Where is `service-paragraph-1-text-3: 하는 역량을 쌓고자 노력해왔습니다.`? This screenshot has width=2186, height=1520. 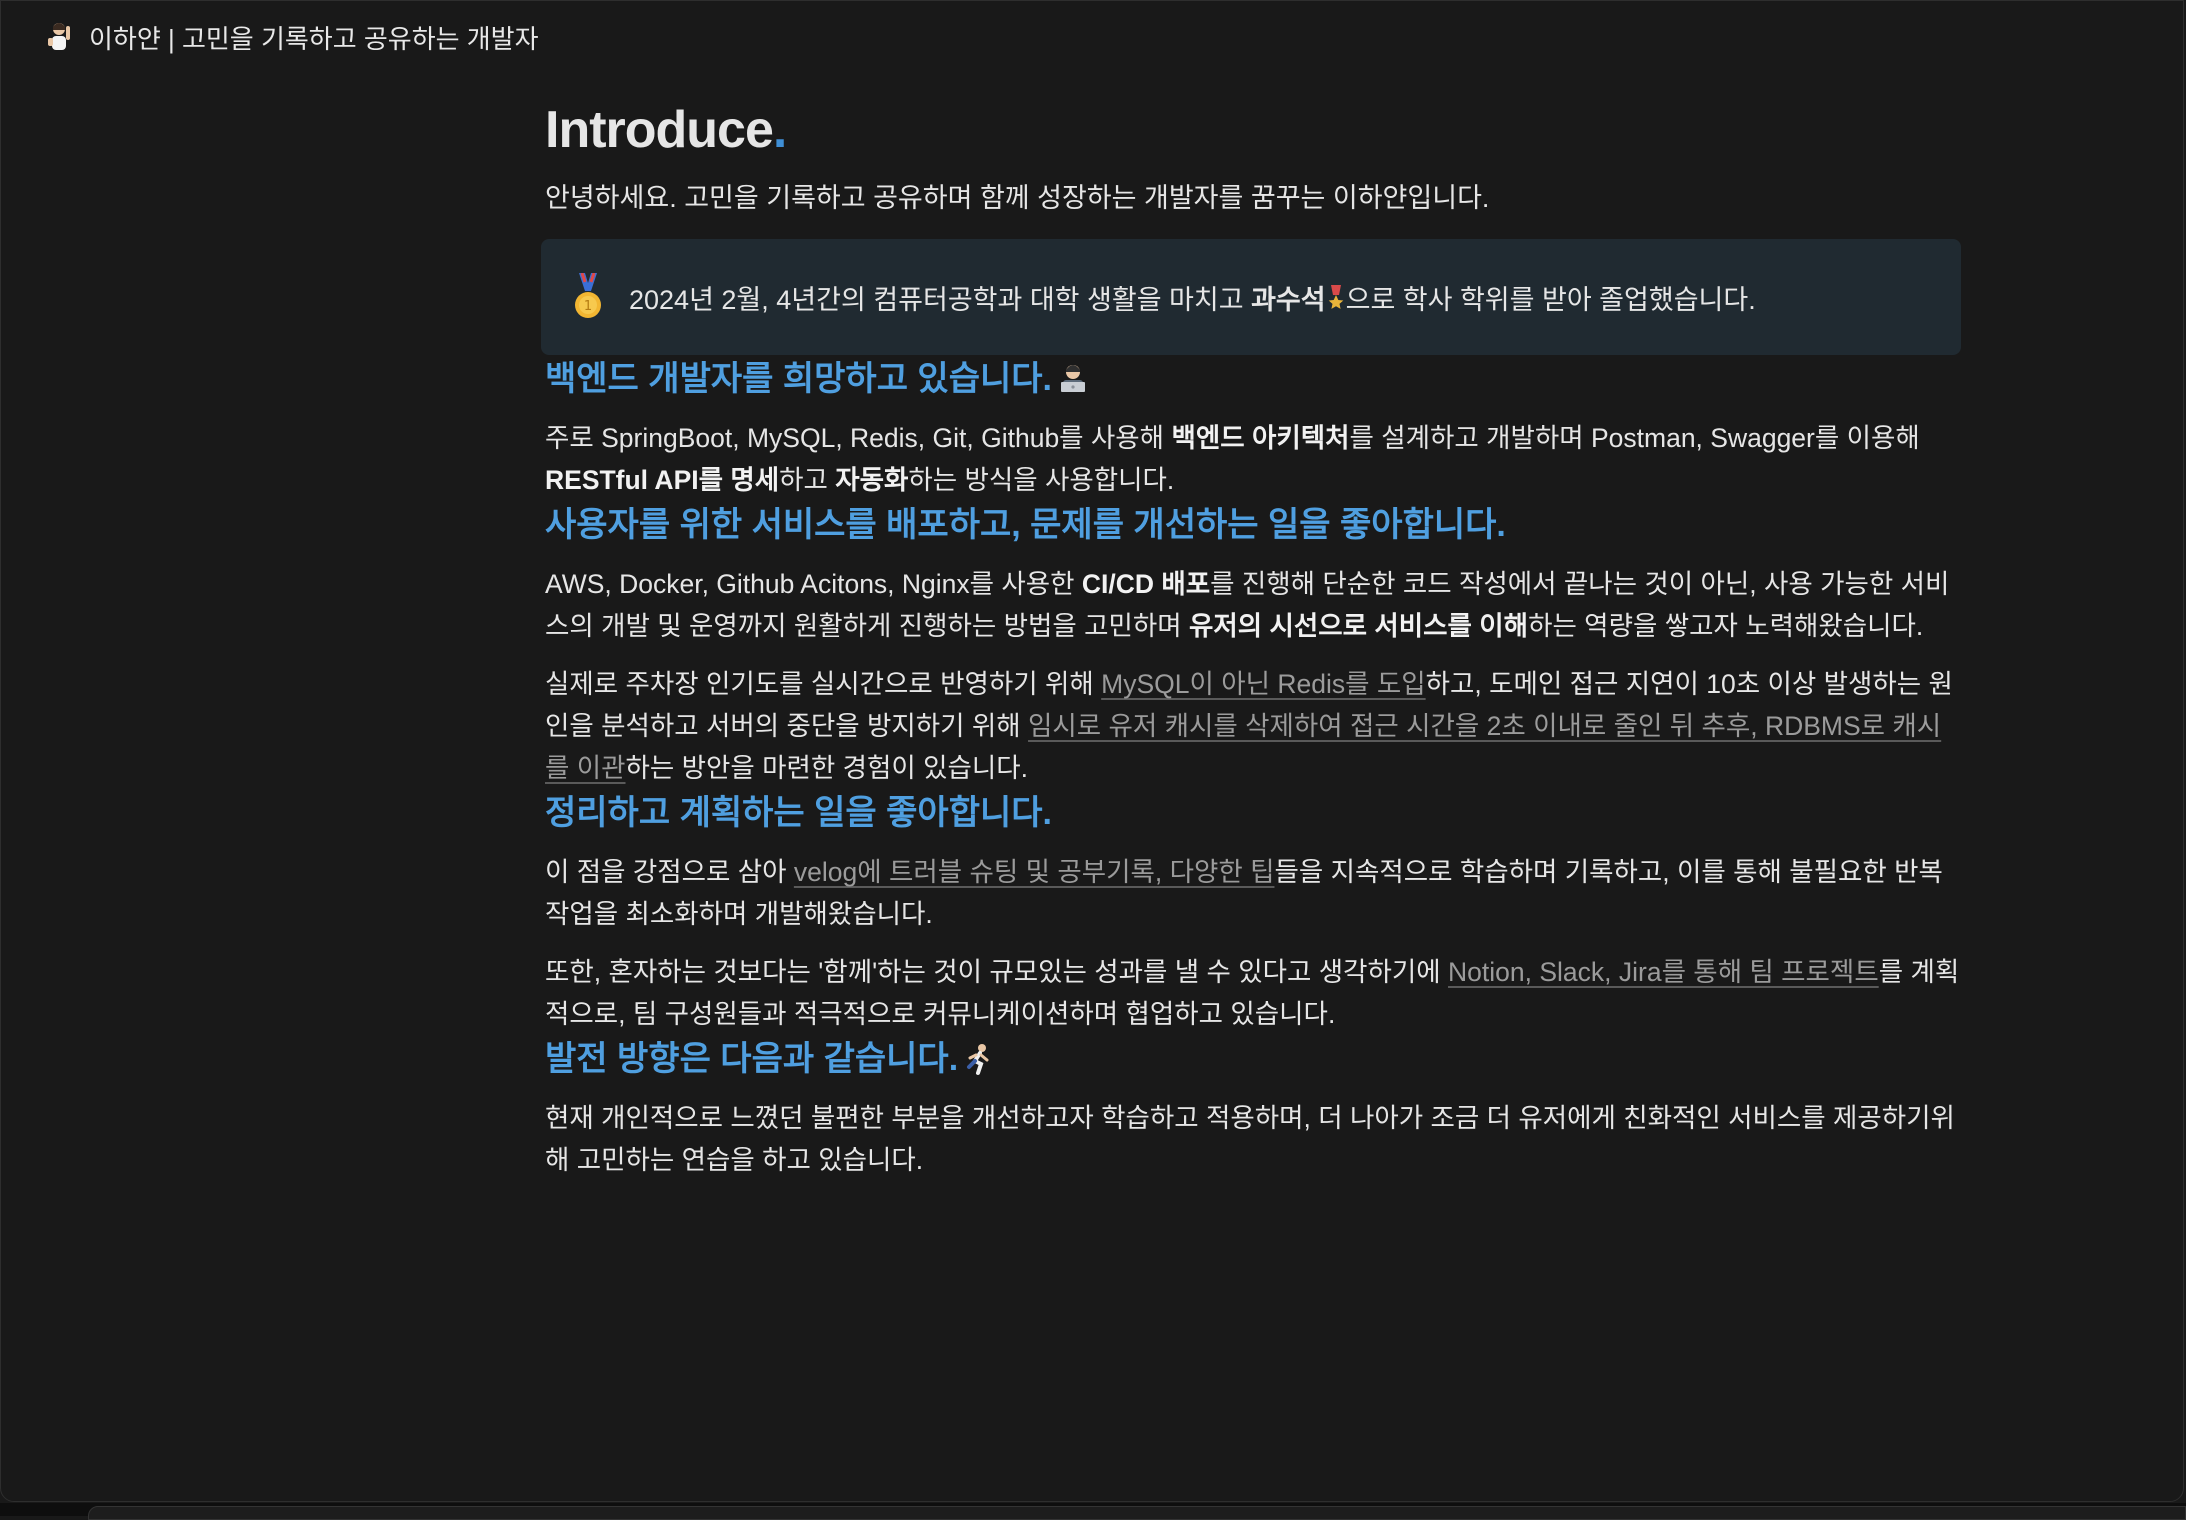 service-paragraph-1-text-3: 하는 역량을 쌓고자 노력해왔습니다. is located at coordinates (1726, 626).